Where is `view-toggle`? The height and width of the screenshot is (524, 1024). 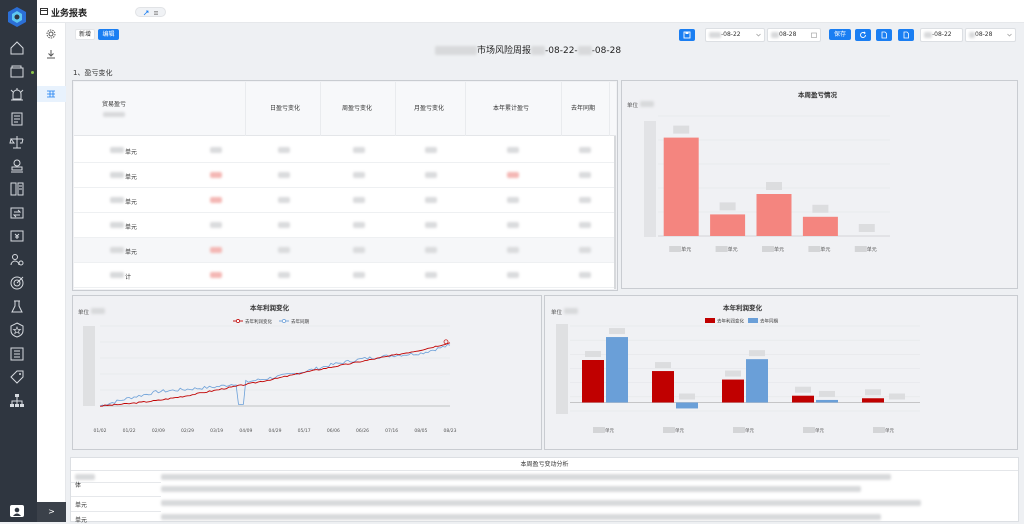 view-toggle is located at coordinates (150, 12).